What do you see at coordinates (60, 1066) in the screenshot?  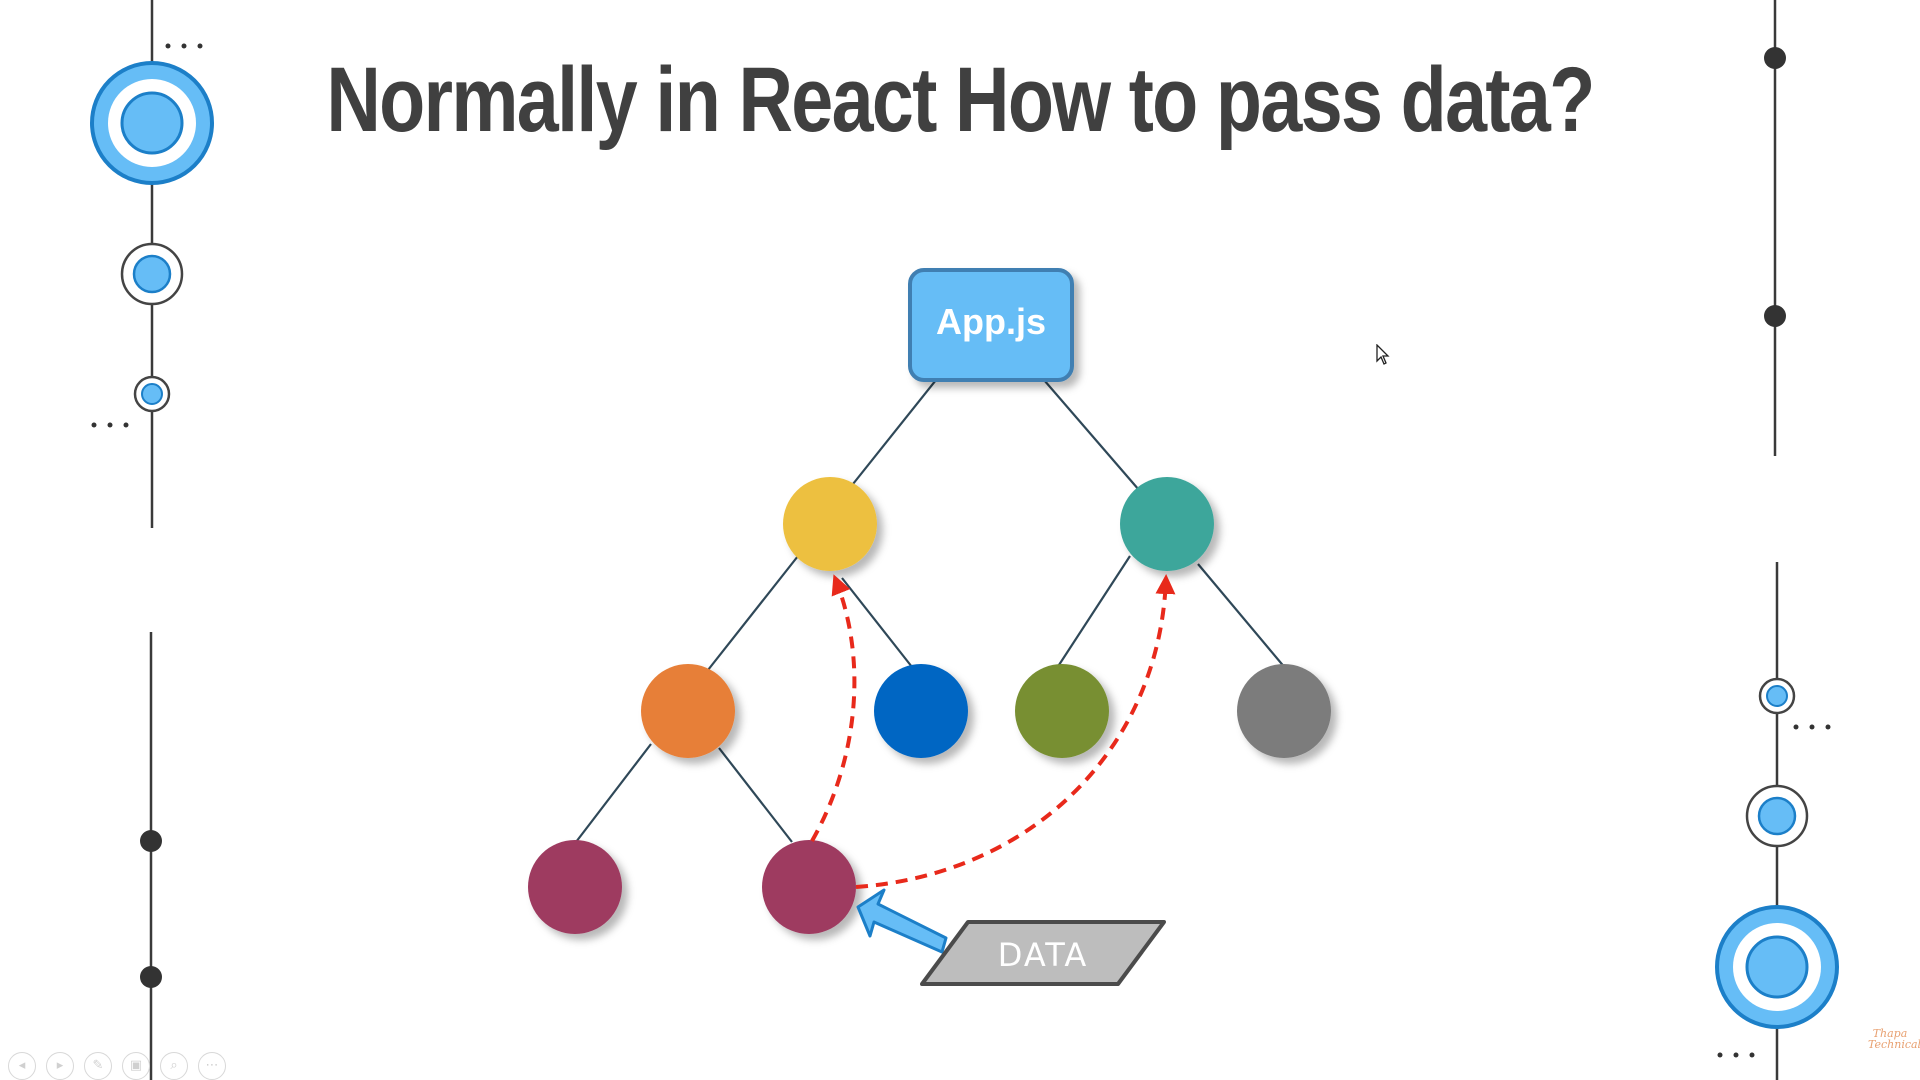 I see `next-icon: ▸` at bounding box center [60, 1066].